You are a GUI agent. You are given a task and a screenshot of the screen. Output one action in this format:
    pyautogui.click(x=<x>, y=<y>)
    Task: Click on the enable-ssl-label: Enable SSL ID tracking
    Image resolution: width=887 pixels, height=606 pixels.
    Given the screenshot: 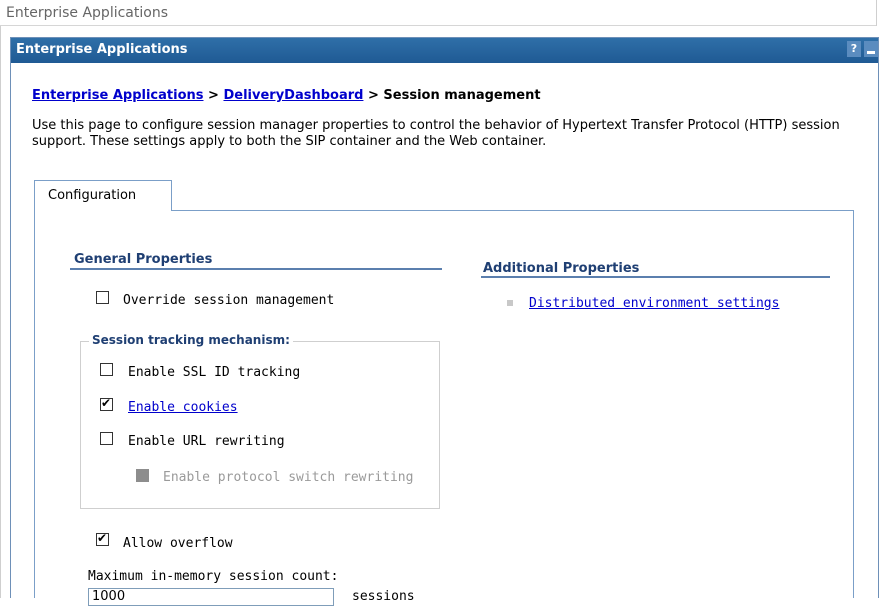 What is the action you would take?
    pyautogui.click(x=214, y=372)
    